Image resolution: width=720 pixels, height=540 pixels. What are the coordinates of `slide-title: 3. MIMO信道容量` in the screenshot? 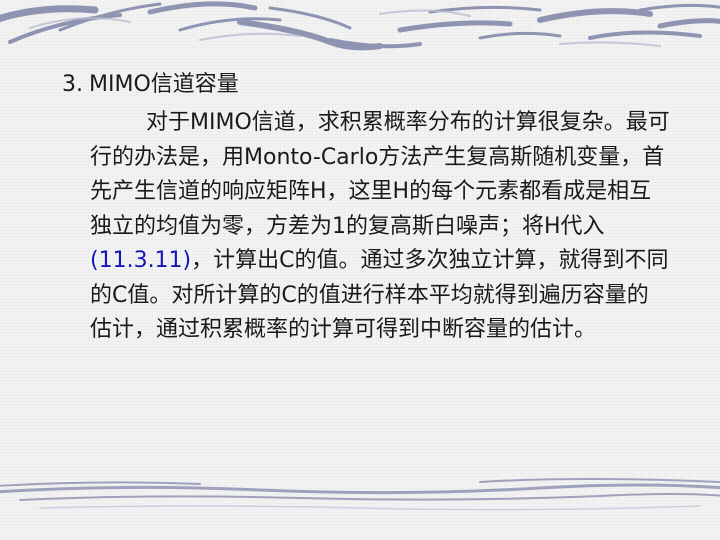 It's located at (150, 82).